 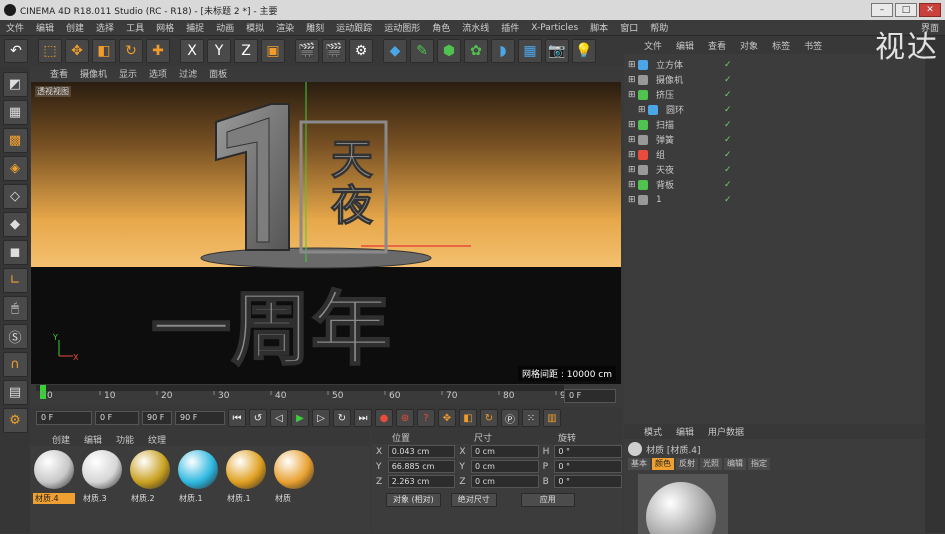 What do you see at coordinates (422, 51) in the screenshot?
I see `pen-spline-icon: ✎` at bounding box center [422, 51].